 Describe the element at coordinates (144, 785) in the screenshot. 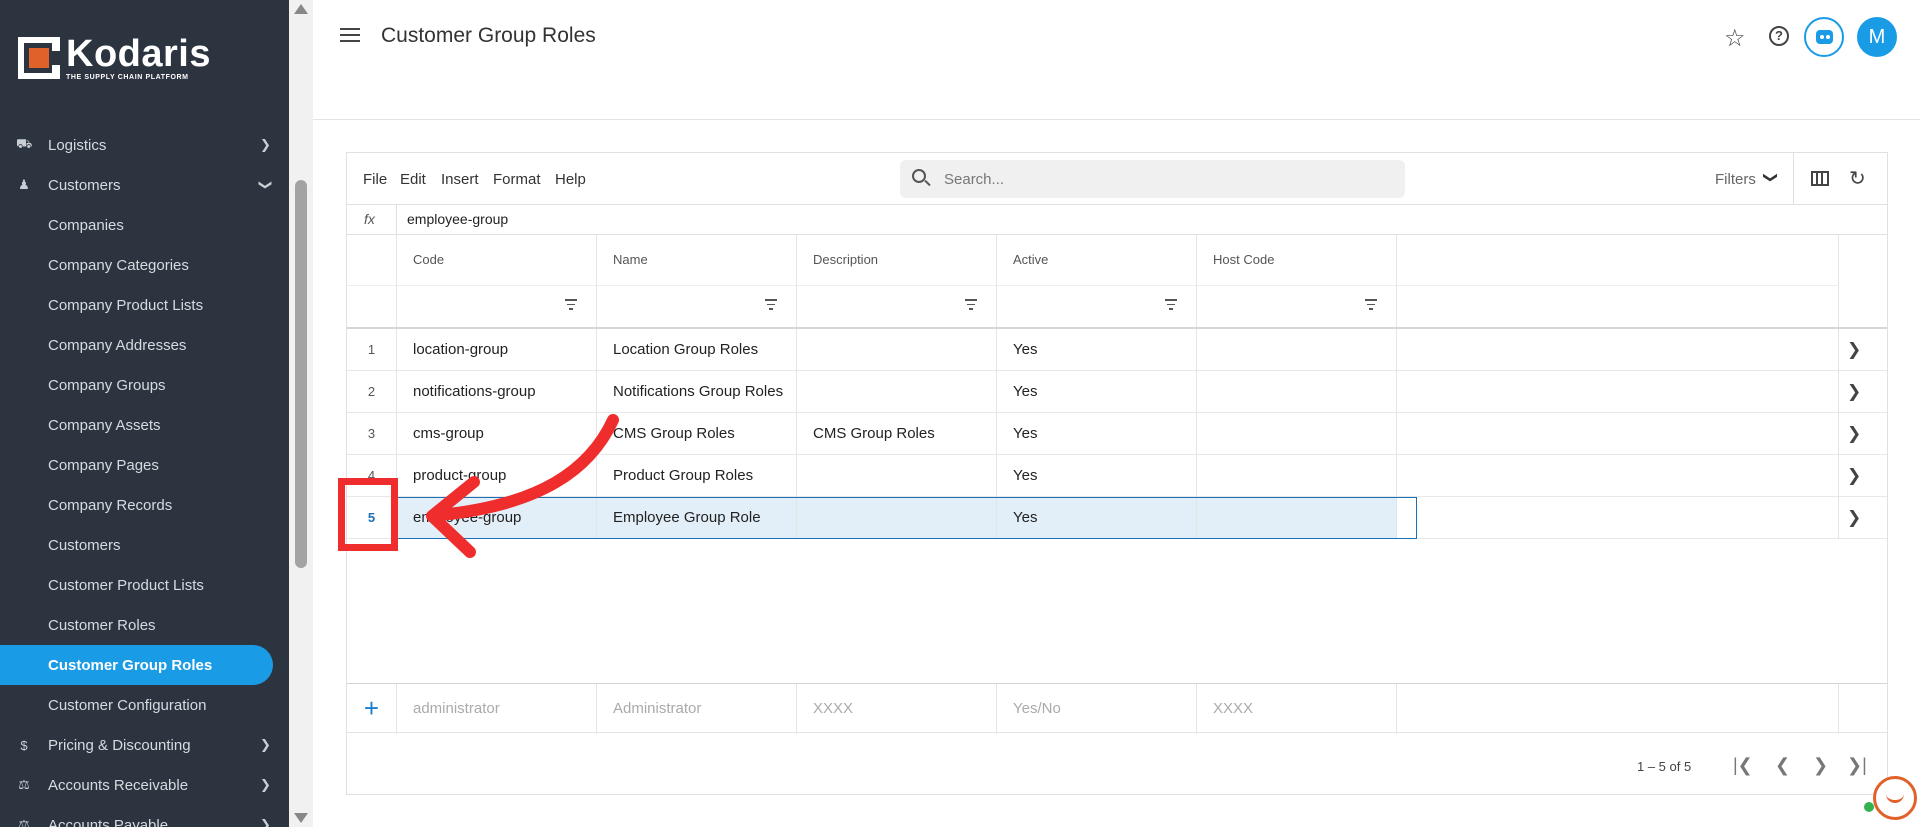

I see `sidebar-item-accounts-receivable: ⚖ Accounts Receivable ❯` at that location.